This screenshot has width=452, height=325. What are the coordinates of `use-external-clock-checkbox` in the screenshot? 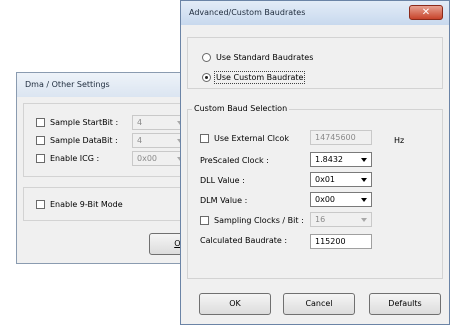 It's located at (204, 138).